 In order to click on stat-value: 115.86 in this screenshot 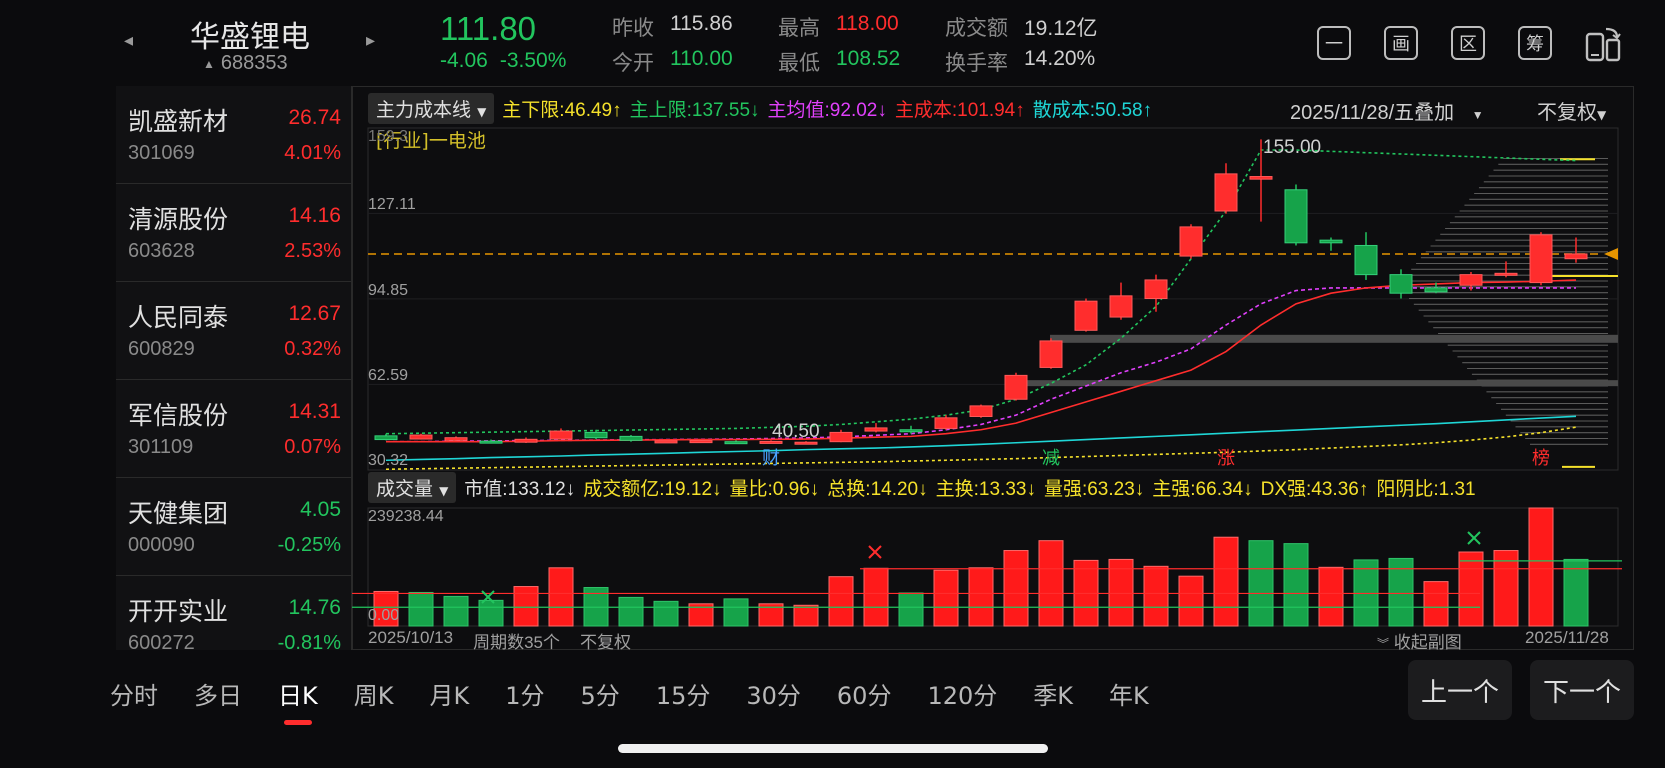, I will do `click(701, 23)`.